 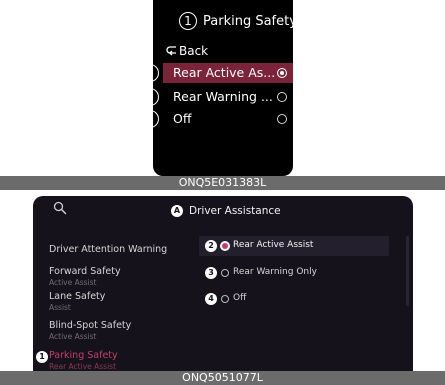 What do you see at coordinates (275, 272) in the screenshot?
I see `option-label: Rear Warning Only` at bounding box center [275, 272].